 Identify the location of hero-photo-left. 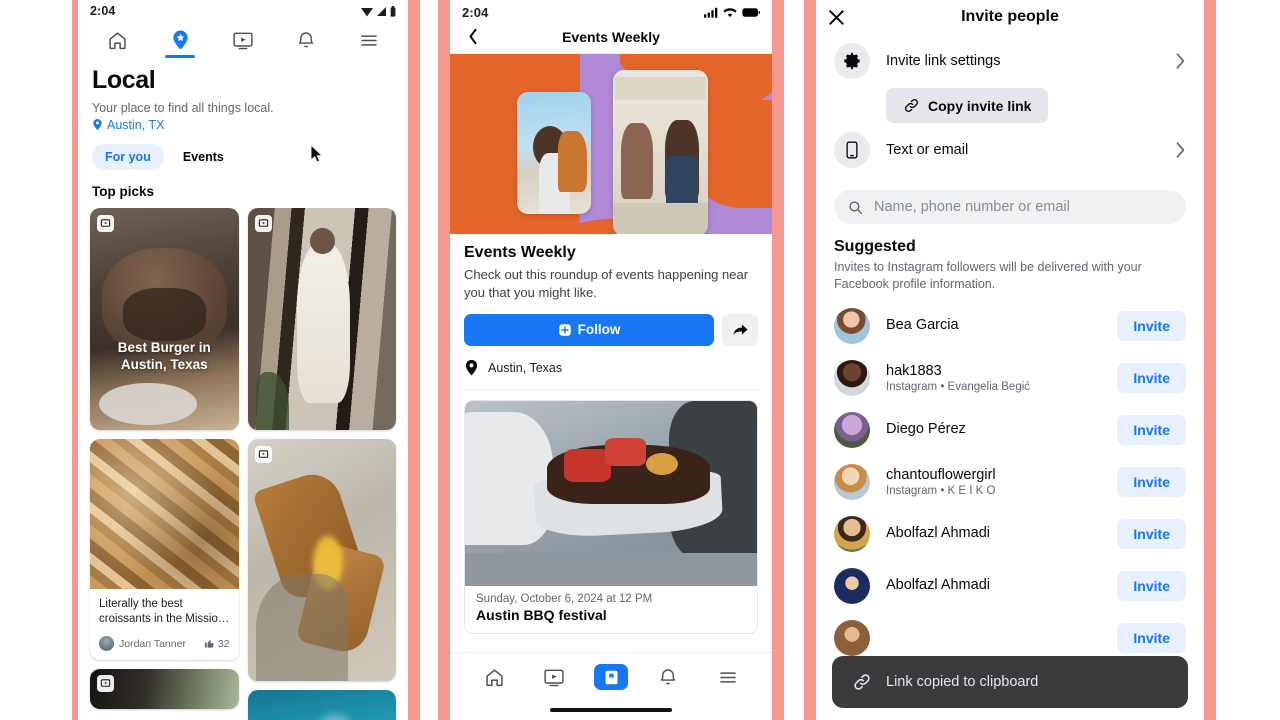
(554, 153).